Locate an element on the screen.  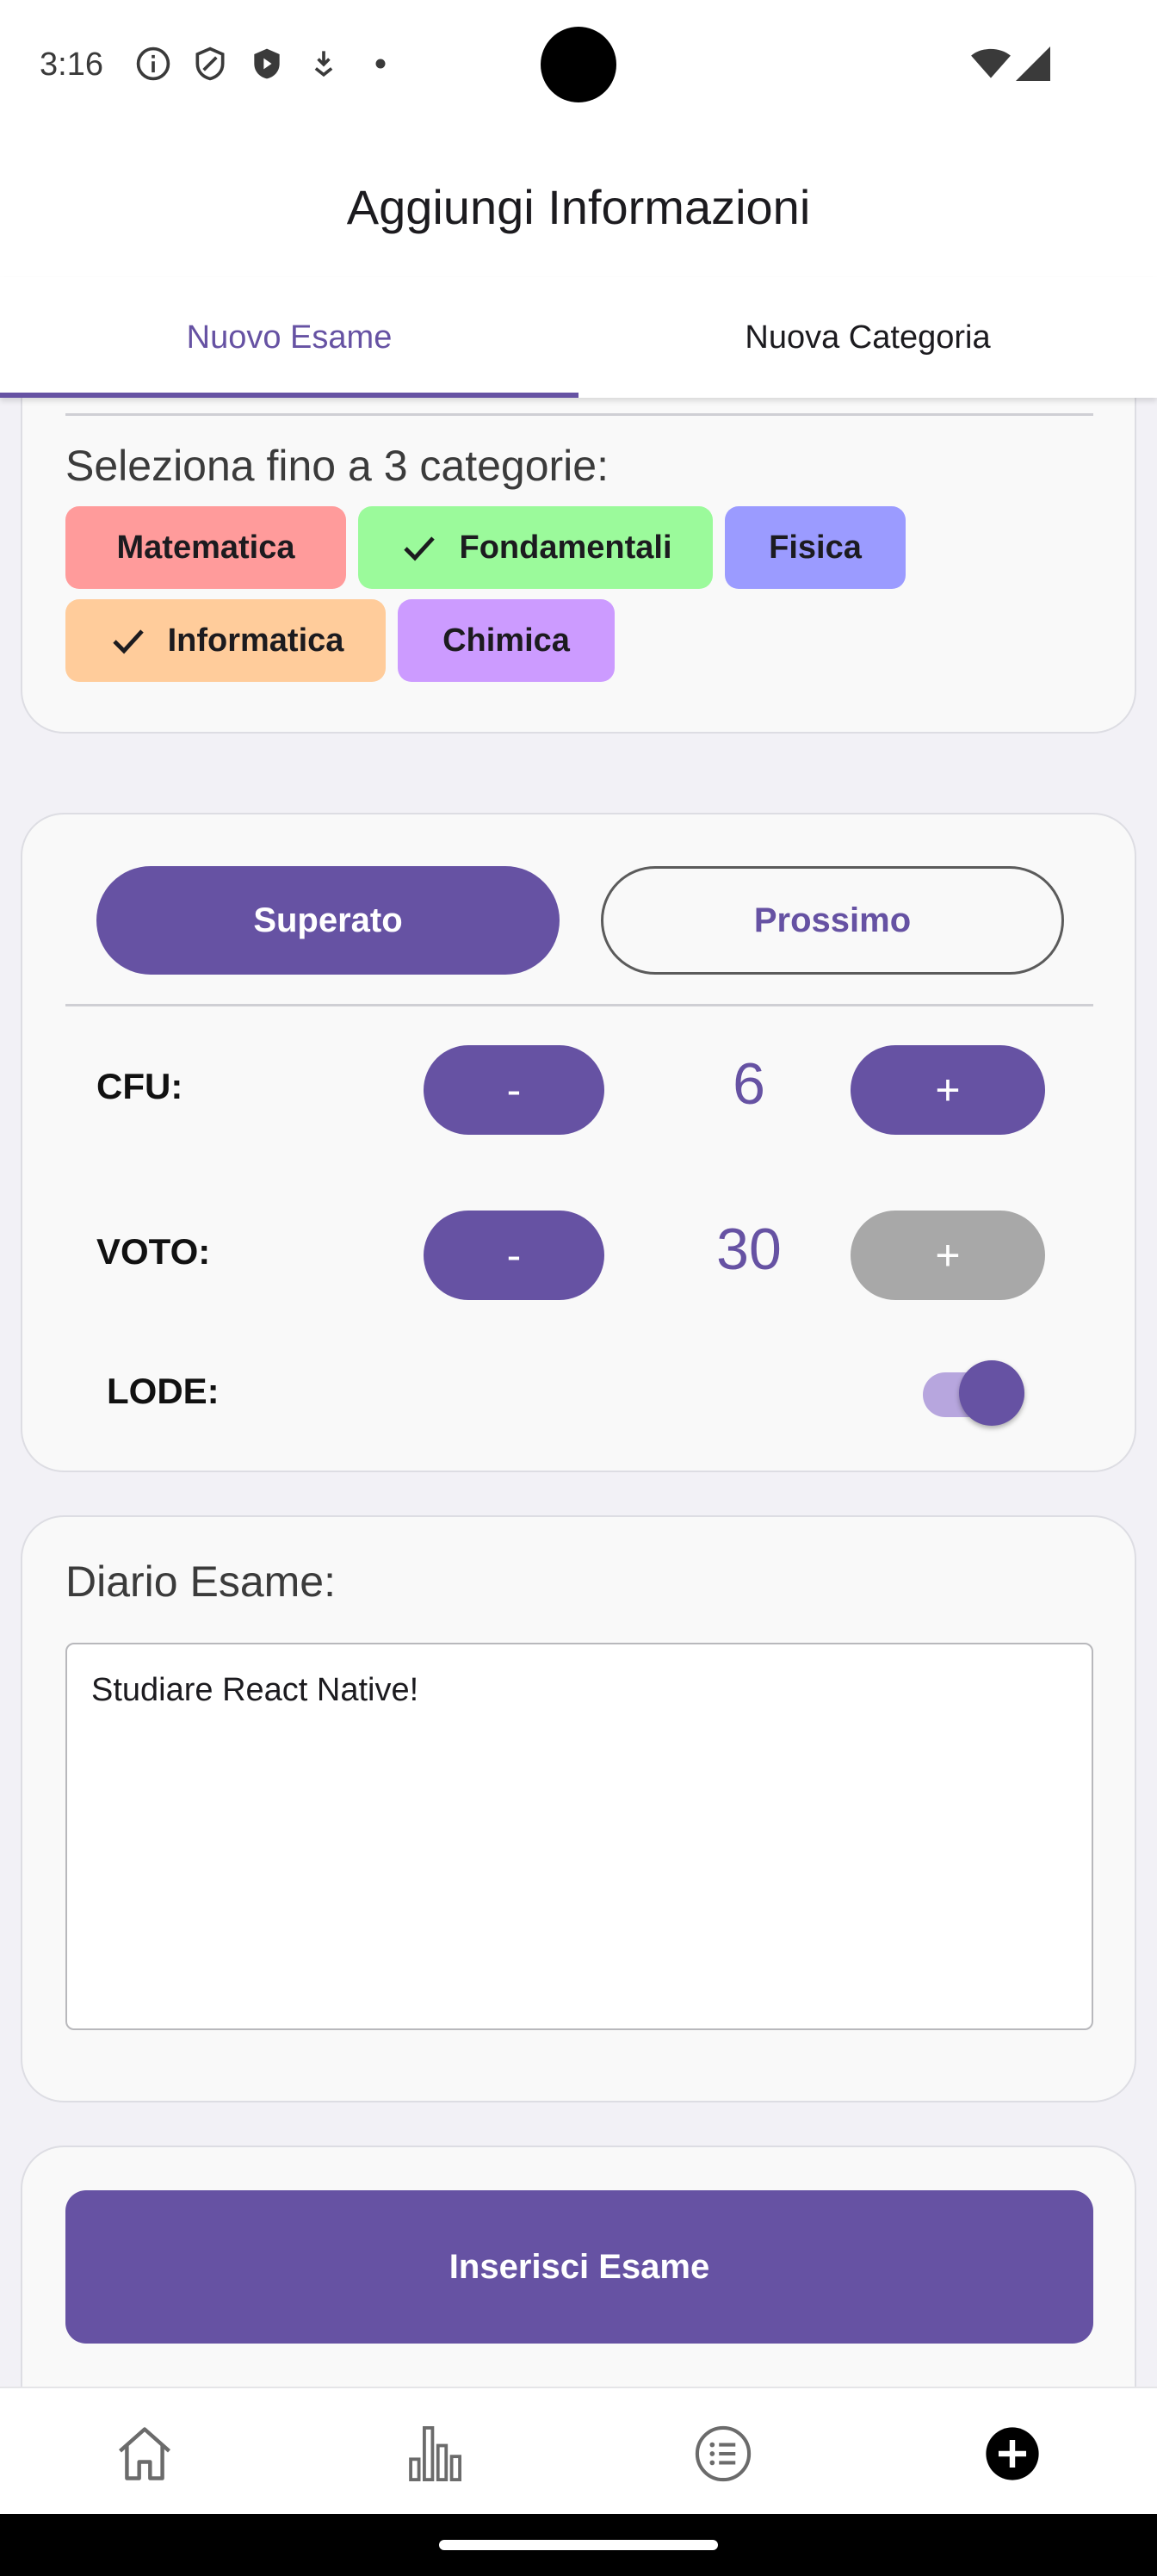
cfu-value: 6 is located at coordinates (749, 1084).